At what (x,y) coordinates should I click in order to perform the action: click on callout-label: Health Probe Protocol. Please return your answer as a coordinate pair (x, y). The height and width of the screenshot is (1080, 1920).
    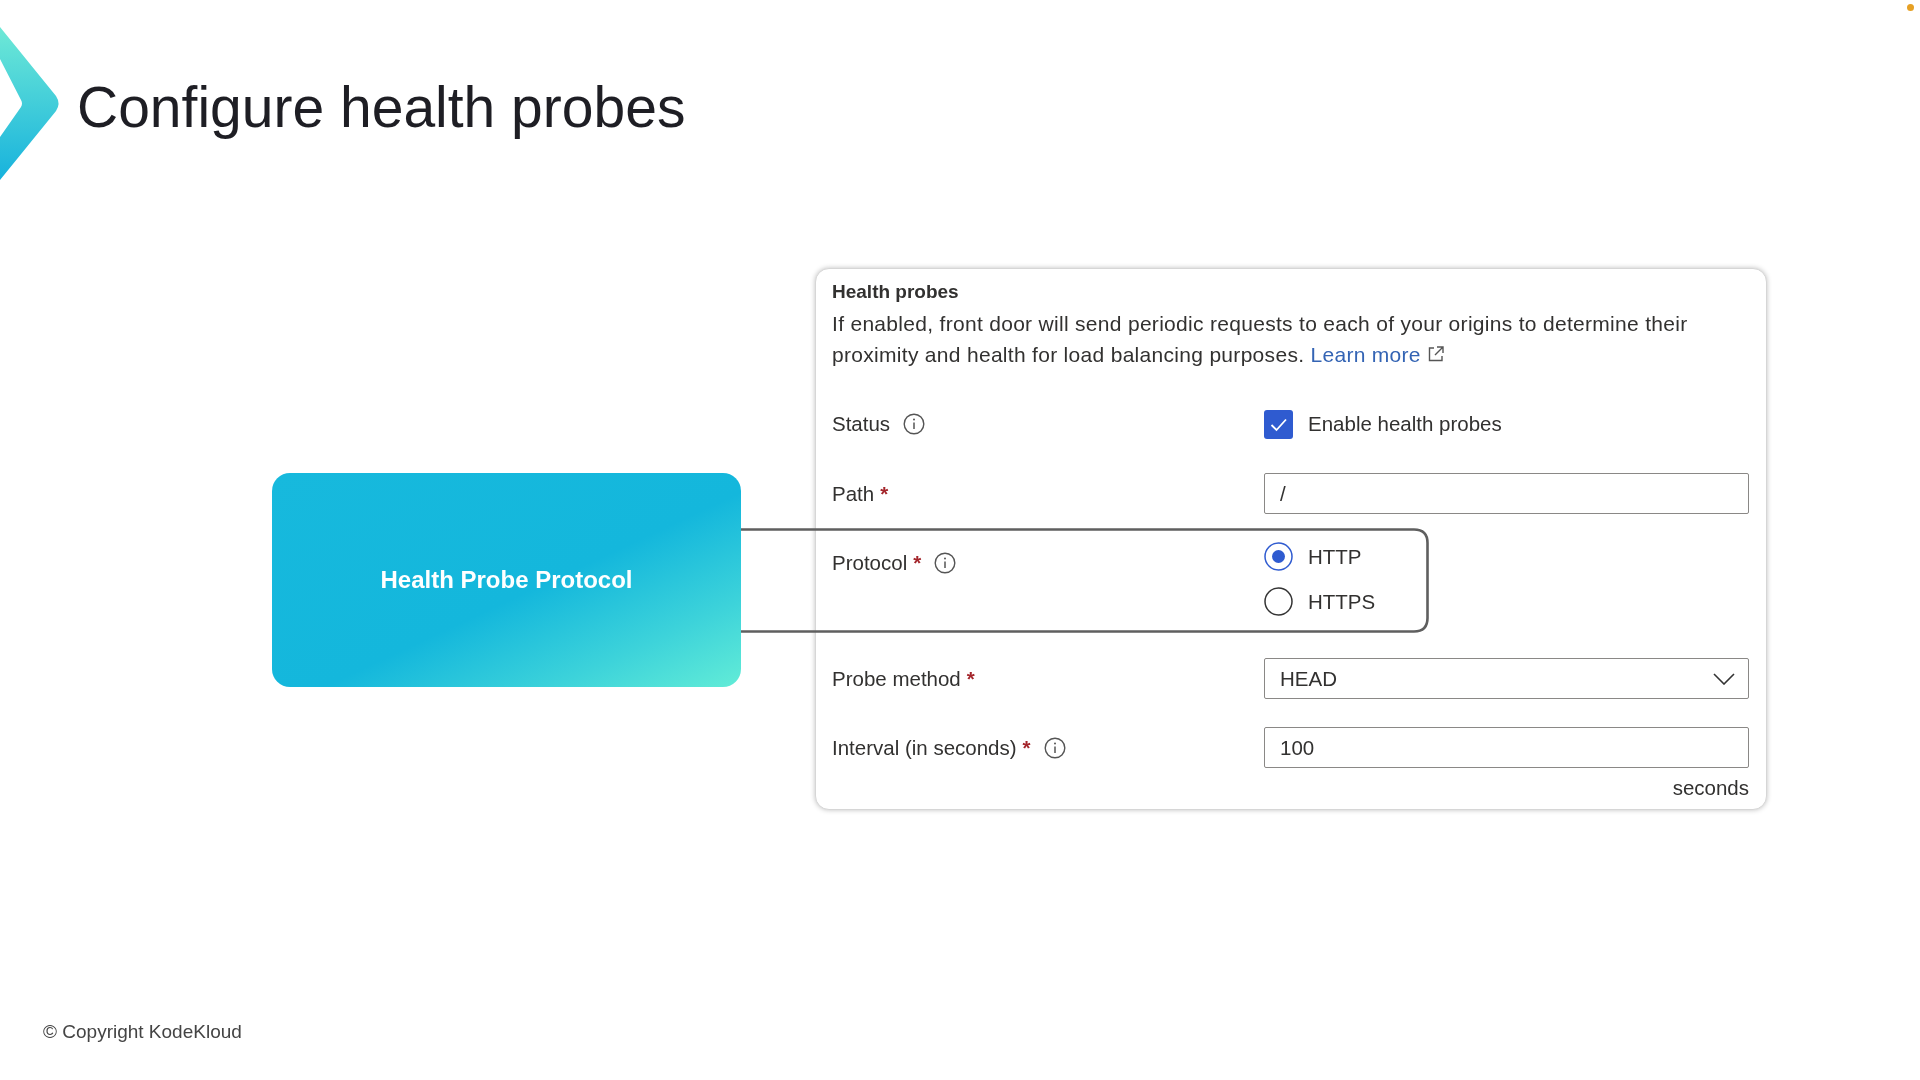
    Looking at the image, I should click on (506, 580).